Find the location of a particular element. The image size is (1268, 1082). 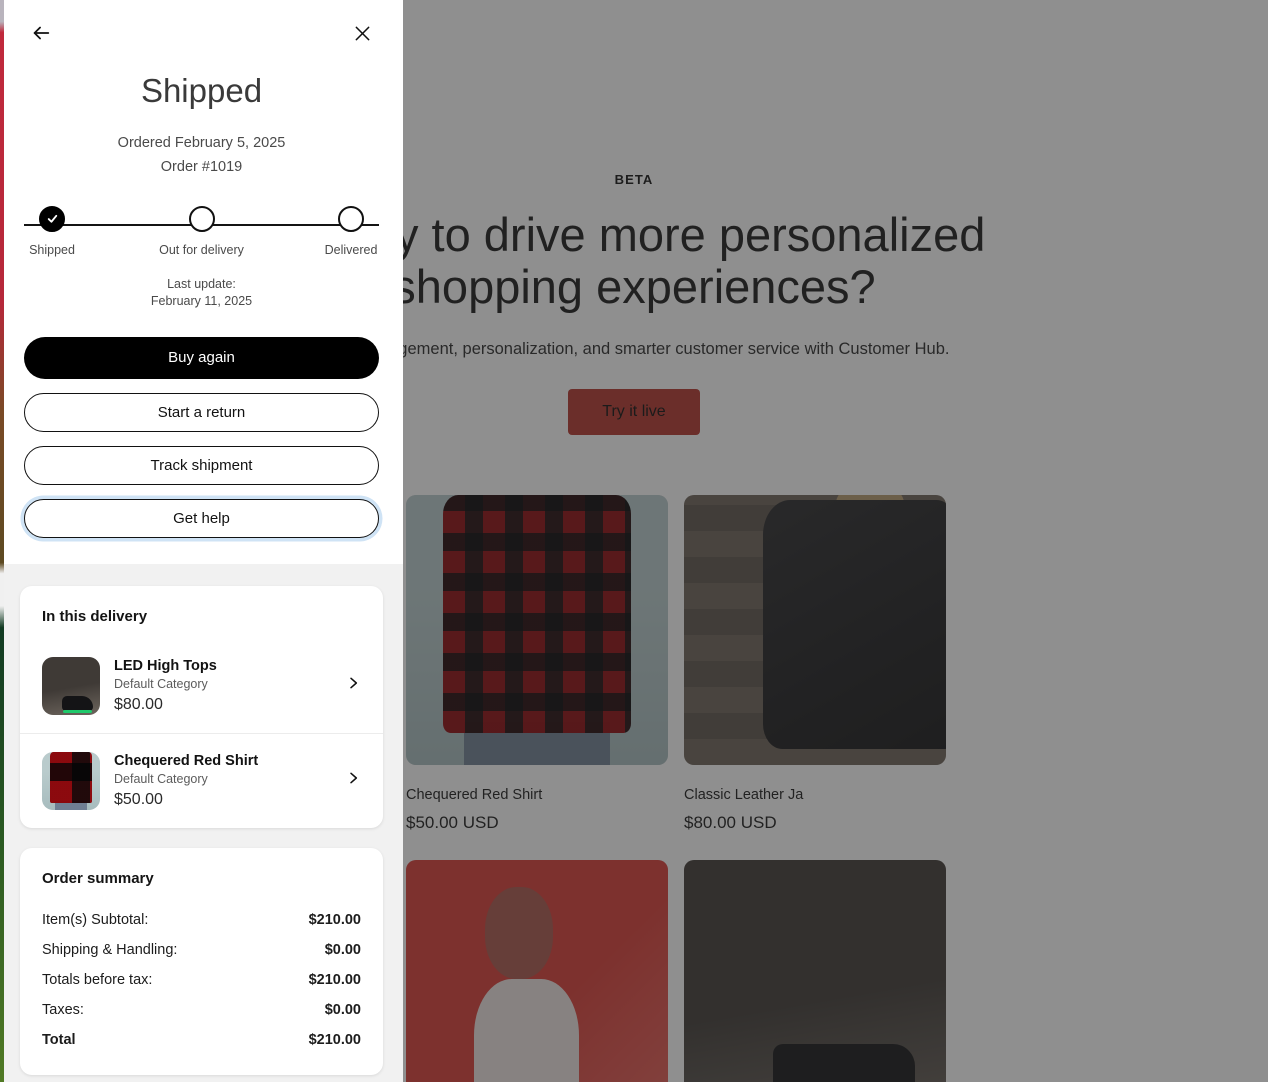

summary-row: Totals before tax: $210.00 is located at coordinates (201, 980).